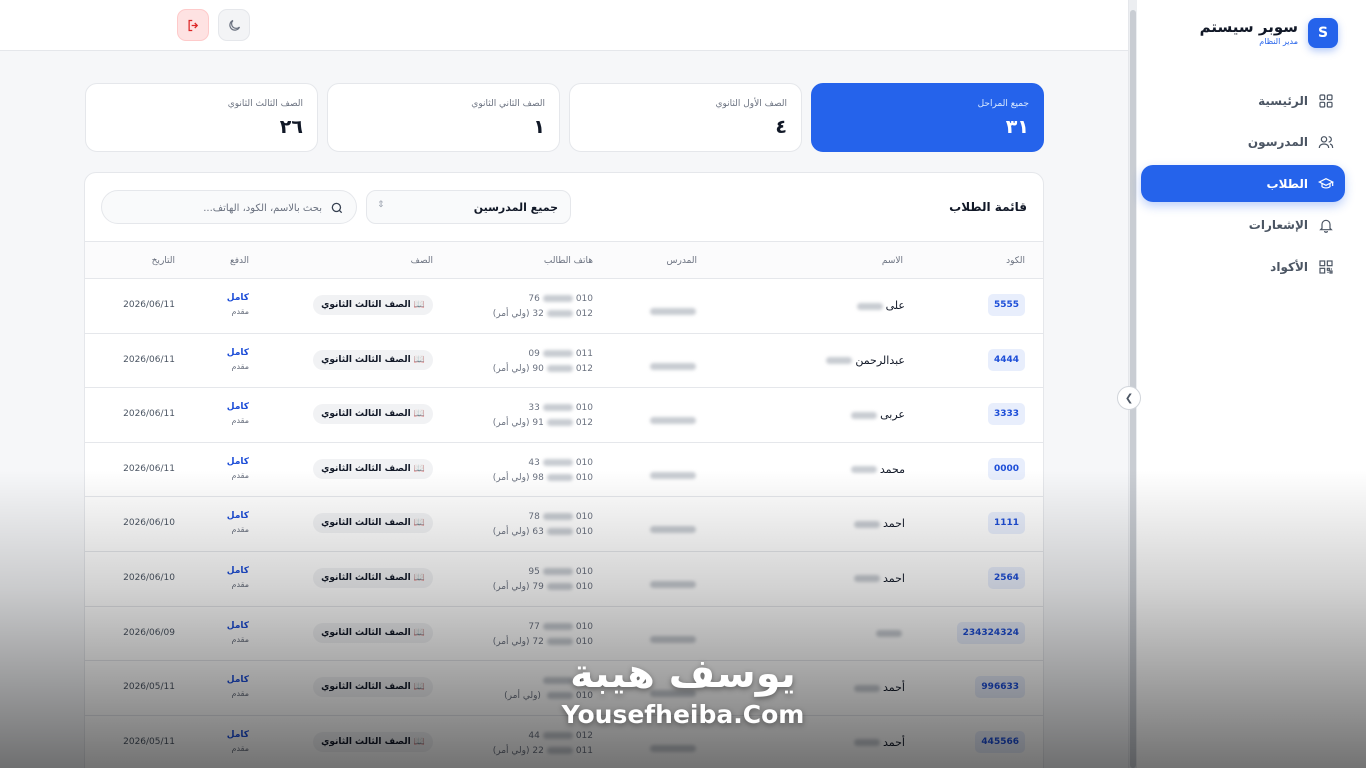 This screenshot has height=768, width=1366. Describe the element at coordinates (1006, 359) in the screenshot. I see `student-code: 4444` at that location.